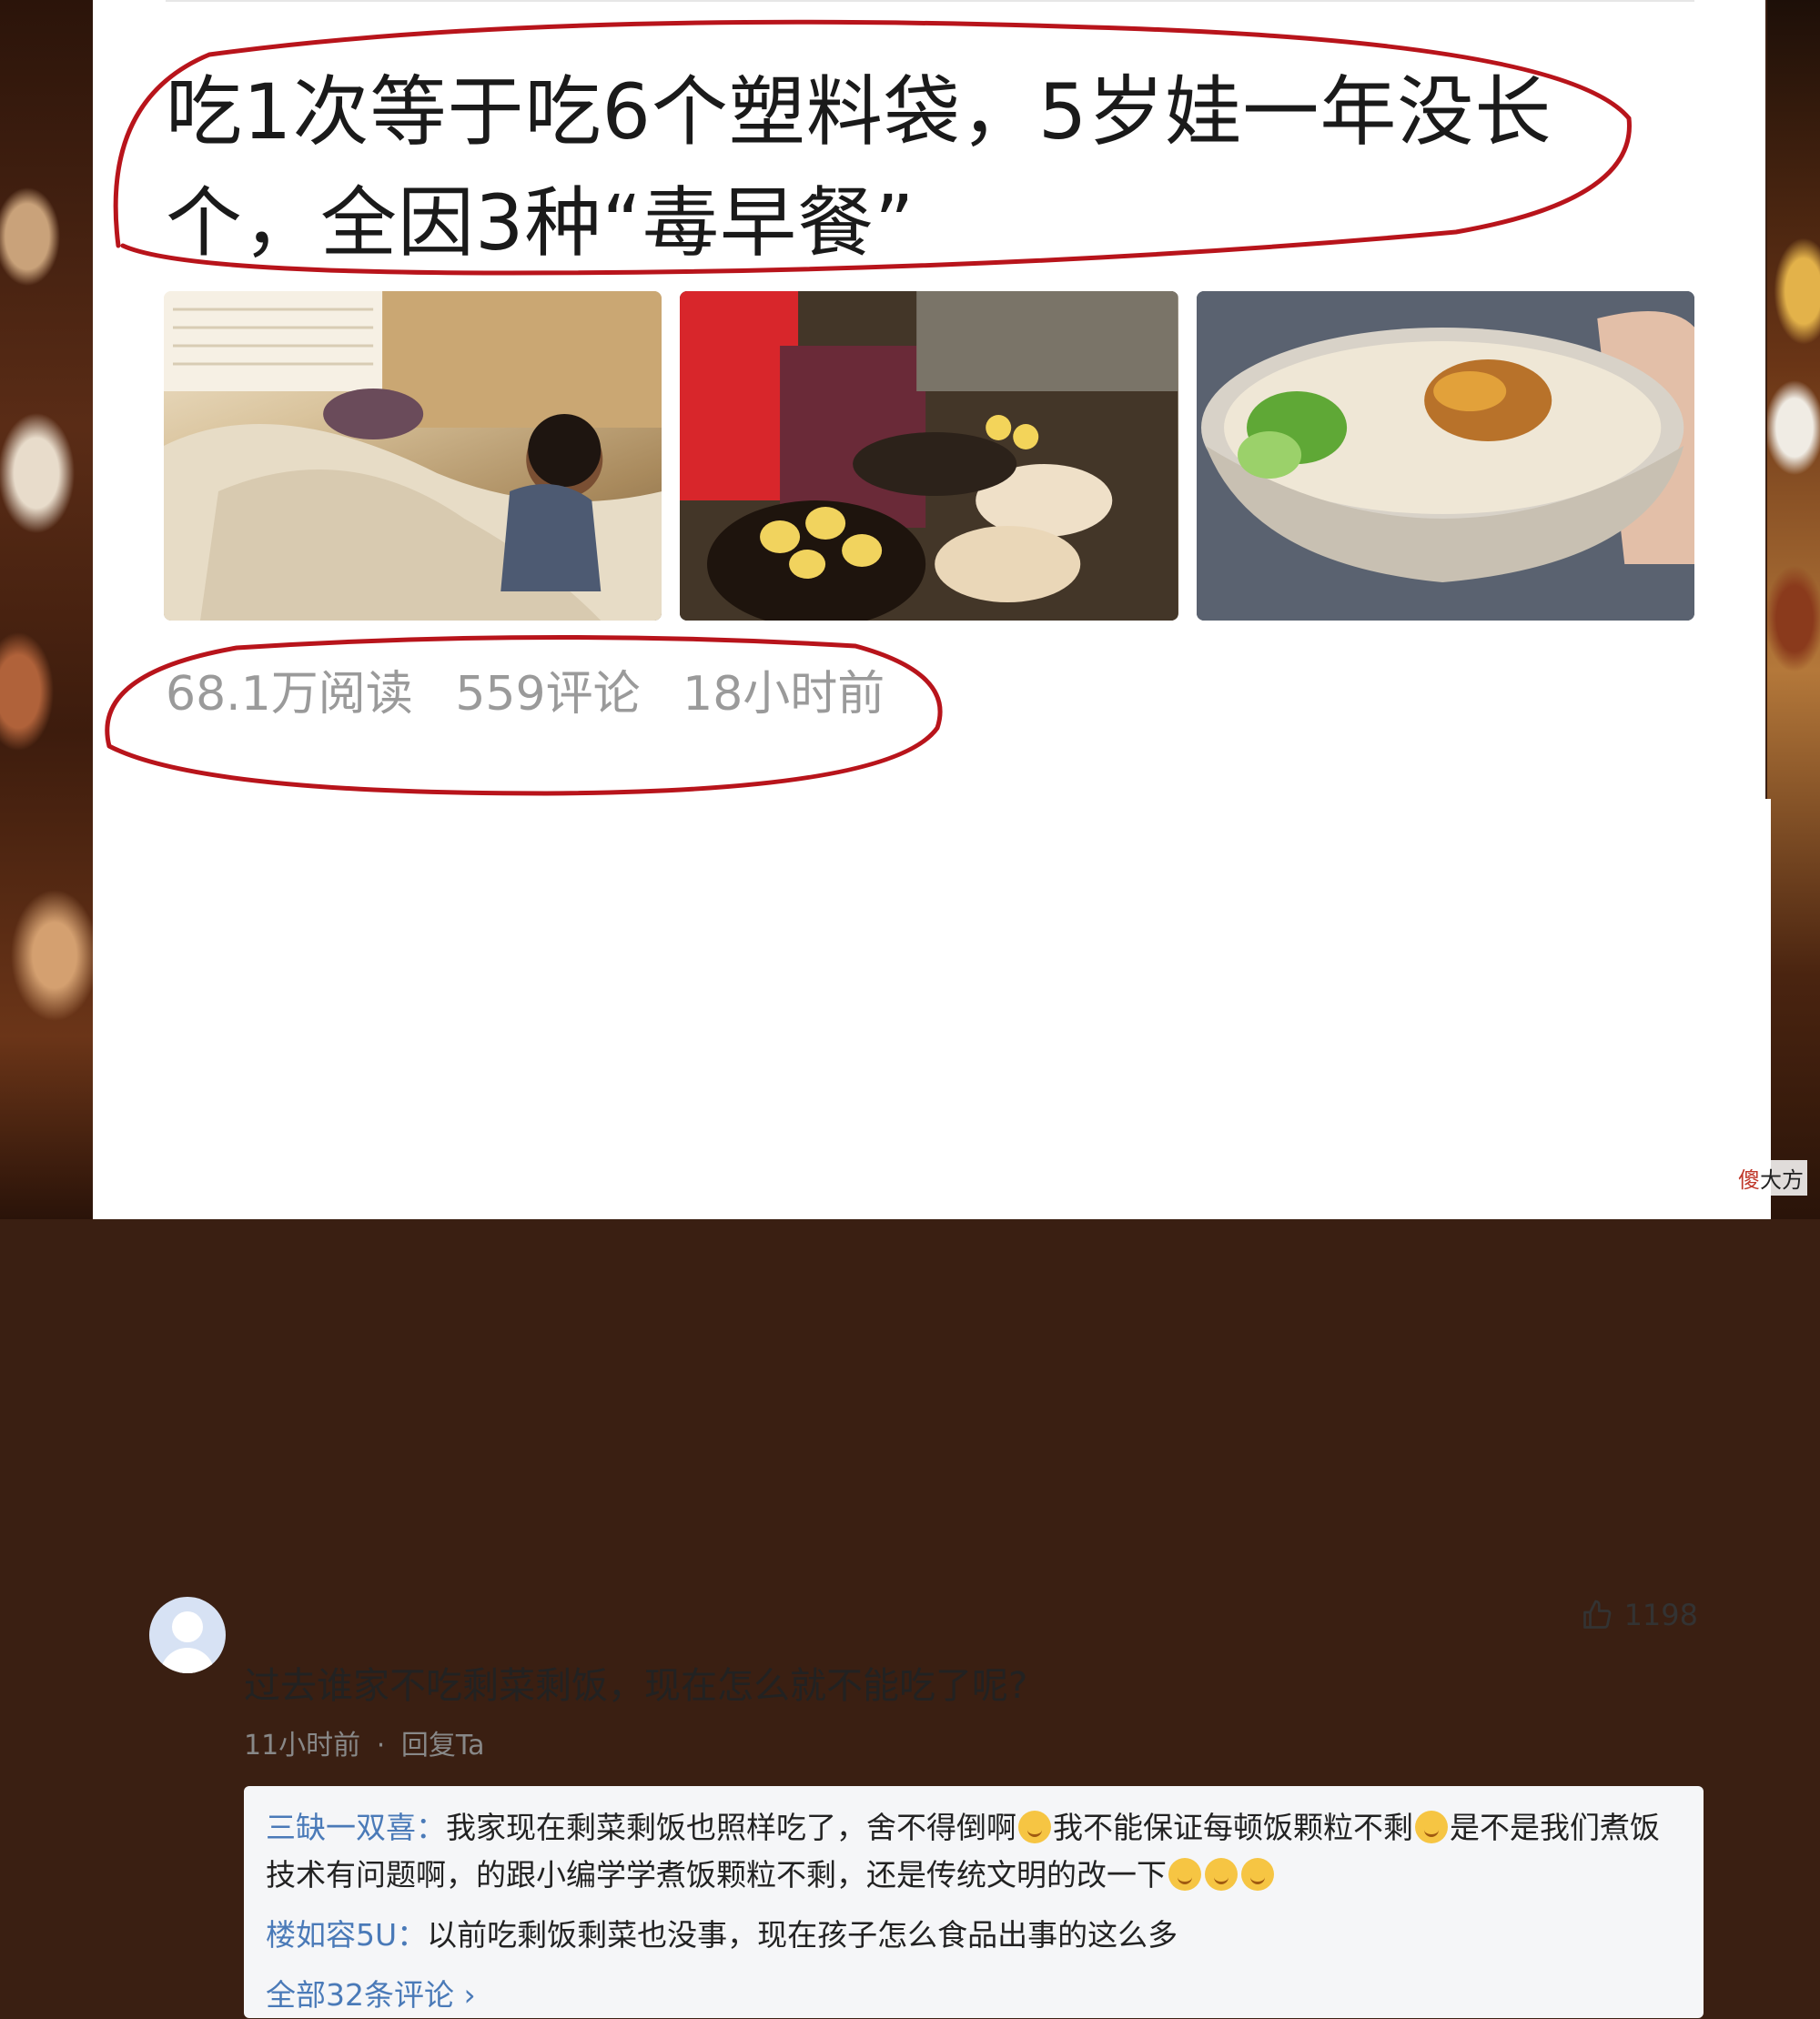 This screenshot has width=1820, height=2019. What do you see at coordinates (1749, 1180) in the screenshot?
I see `watermark-char: 傻` at bounding box center [1749, 1180].